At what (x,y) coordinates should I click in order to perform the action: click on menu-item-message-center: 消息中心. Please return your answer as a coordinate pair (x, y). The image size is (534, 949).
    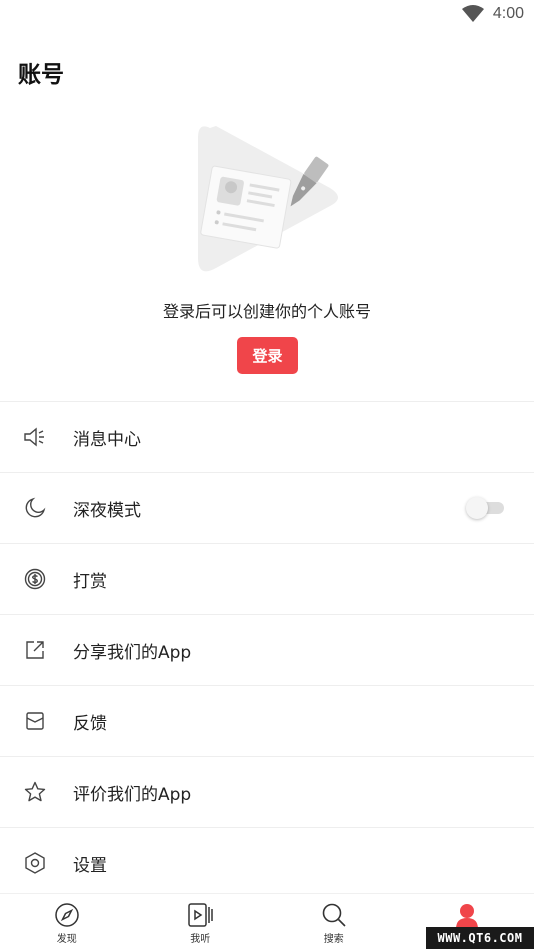
    Looking at the image, I should click on (267, 437).